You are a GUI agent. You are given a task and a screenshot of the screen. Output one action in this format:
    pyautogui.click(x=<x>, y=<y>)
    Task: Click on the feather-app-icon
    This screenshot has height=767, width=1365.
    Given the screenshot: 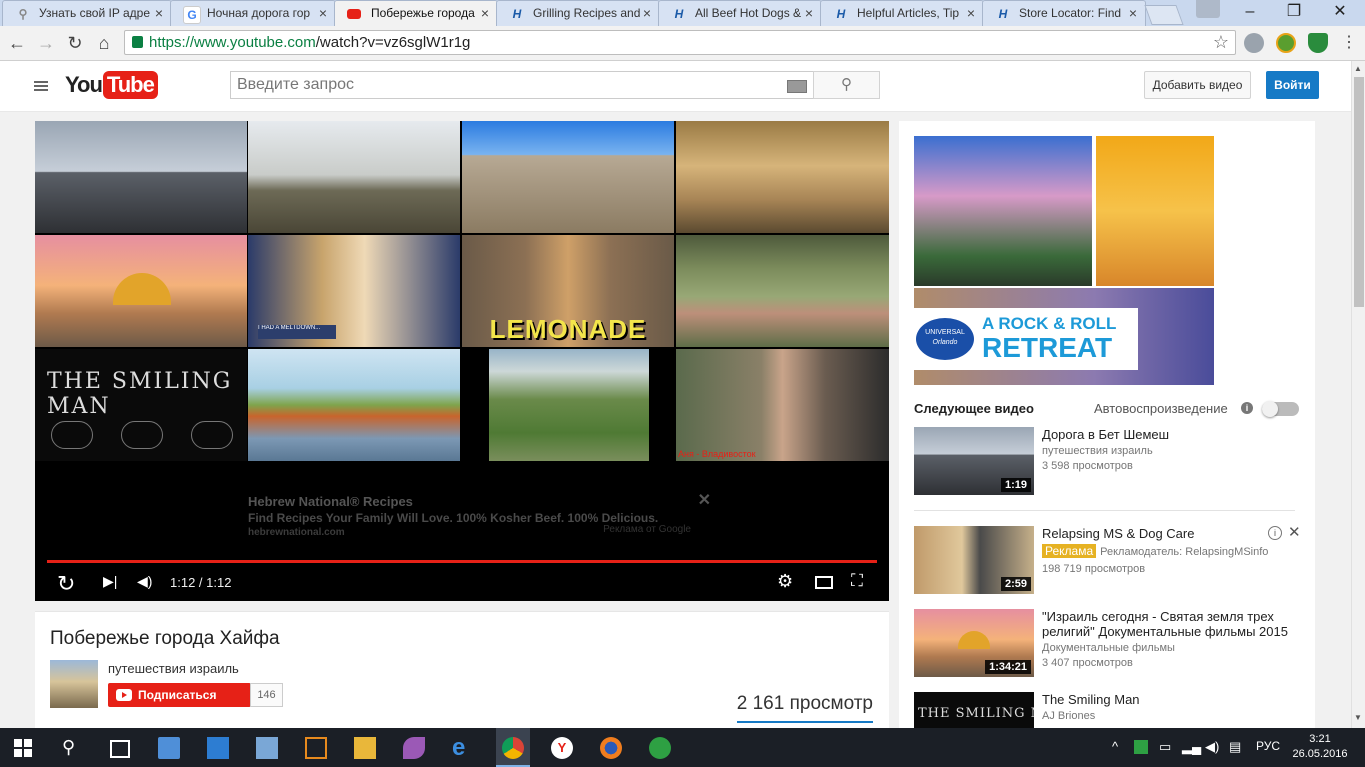 What is the action you would take?
    pyautogui.click(x=414, y=748)
    